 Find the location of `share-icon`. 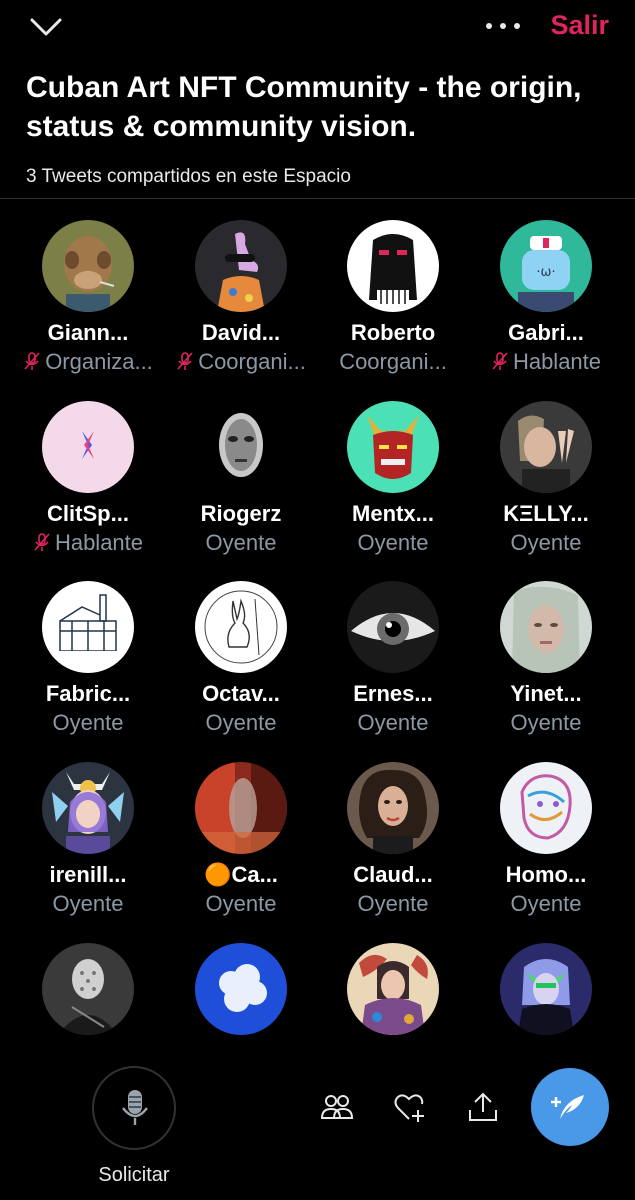

share-icon is located at coordinates (483, 1107).